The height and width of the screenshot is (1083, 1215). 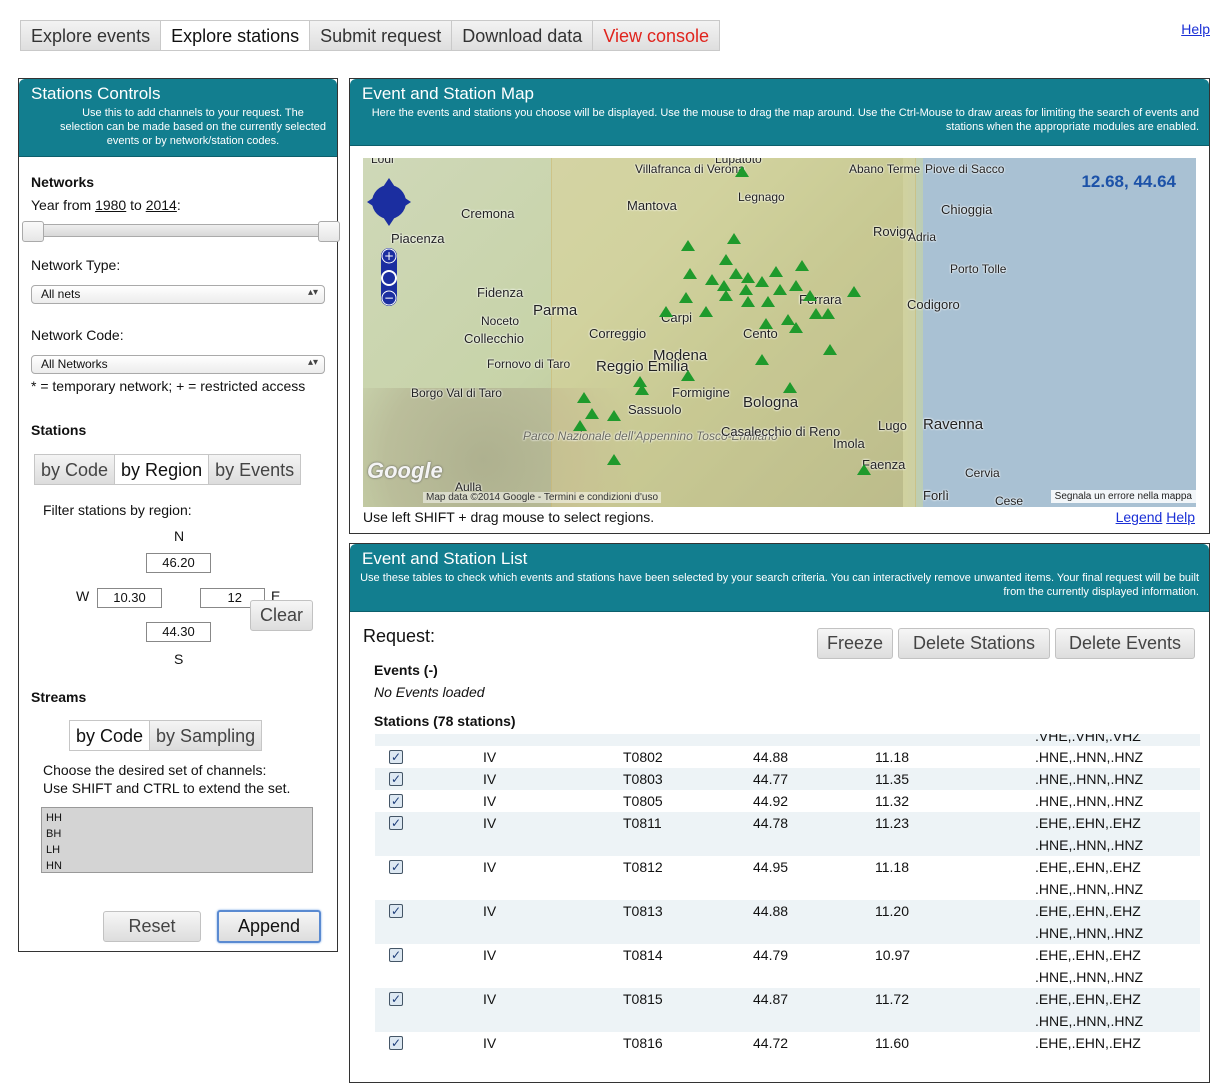 What do you see at coordinates (787, 757) in the screenshot?
I see `table-row: ✓ IV T0802 44.88 11.18 .HNE,.HNN,.HNZ` at bounding box center [787, 757].